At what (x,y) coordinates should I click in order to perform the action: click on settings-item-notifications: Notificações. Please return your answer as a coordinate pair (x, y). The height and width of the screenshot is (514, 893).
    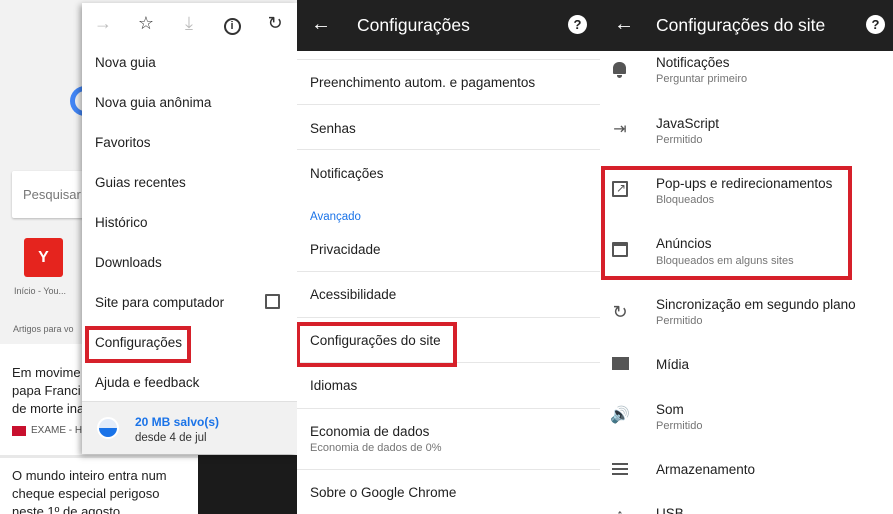
    Looking at the image, I should click on (347, 173).